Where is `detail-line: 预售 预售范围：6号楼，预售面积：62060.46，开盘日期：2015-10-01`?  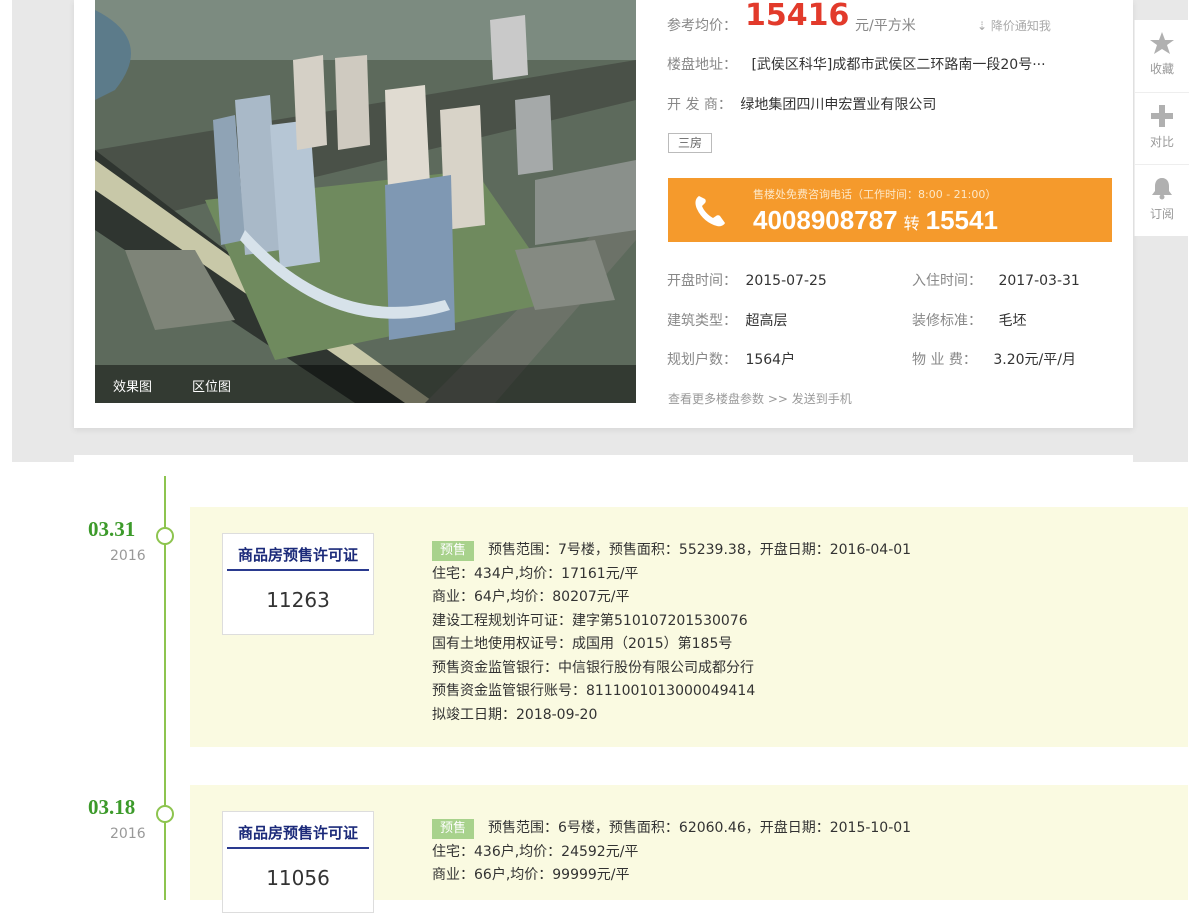
detail-line: 预售 预售范围：6号楼，预售面积：62060.46，开盘日期：2015-10-01 is located at coordinates (671, 829).